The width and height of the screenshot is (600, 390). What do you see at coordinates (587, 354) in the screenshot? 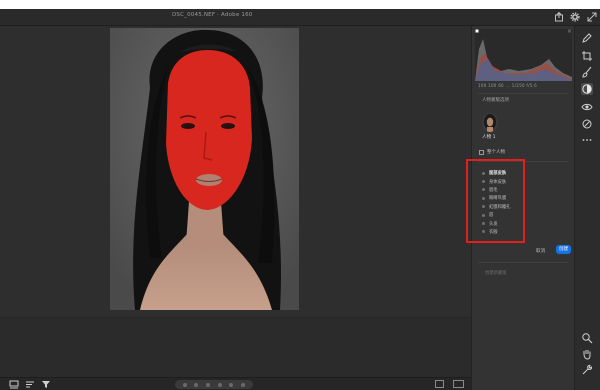
I see `hand-icon` at bounding box center [587, 354].